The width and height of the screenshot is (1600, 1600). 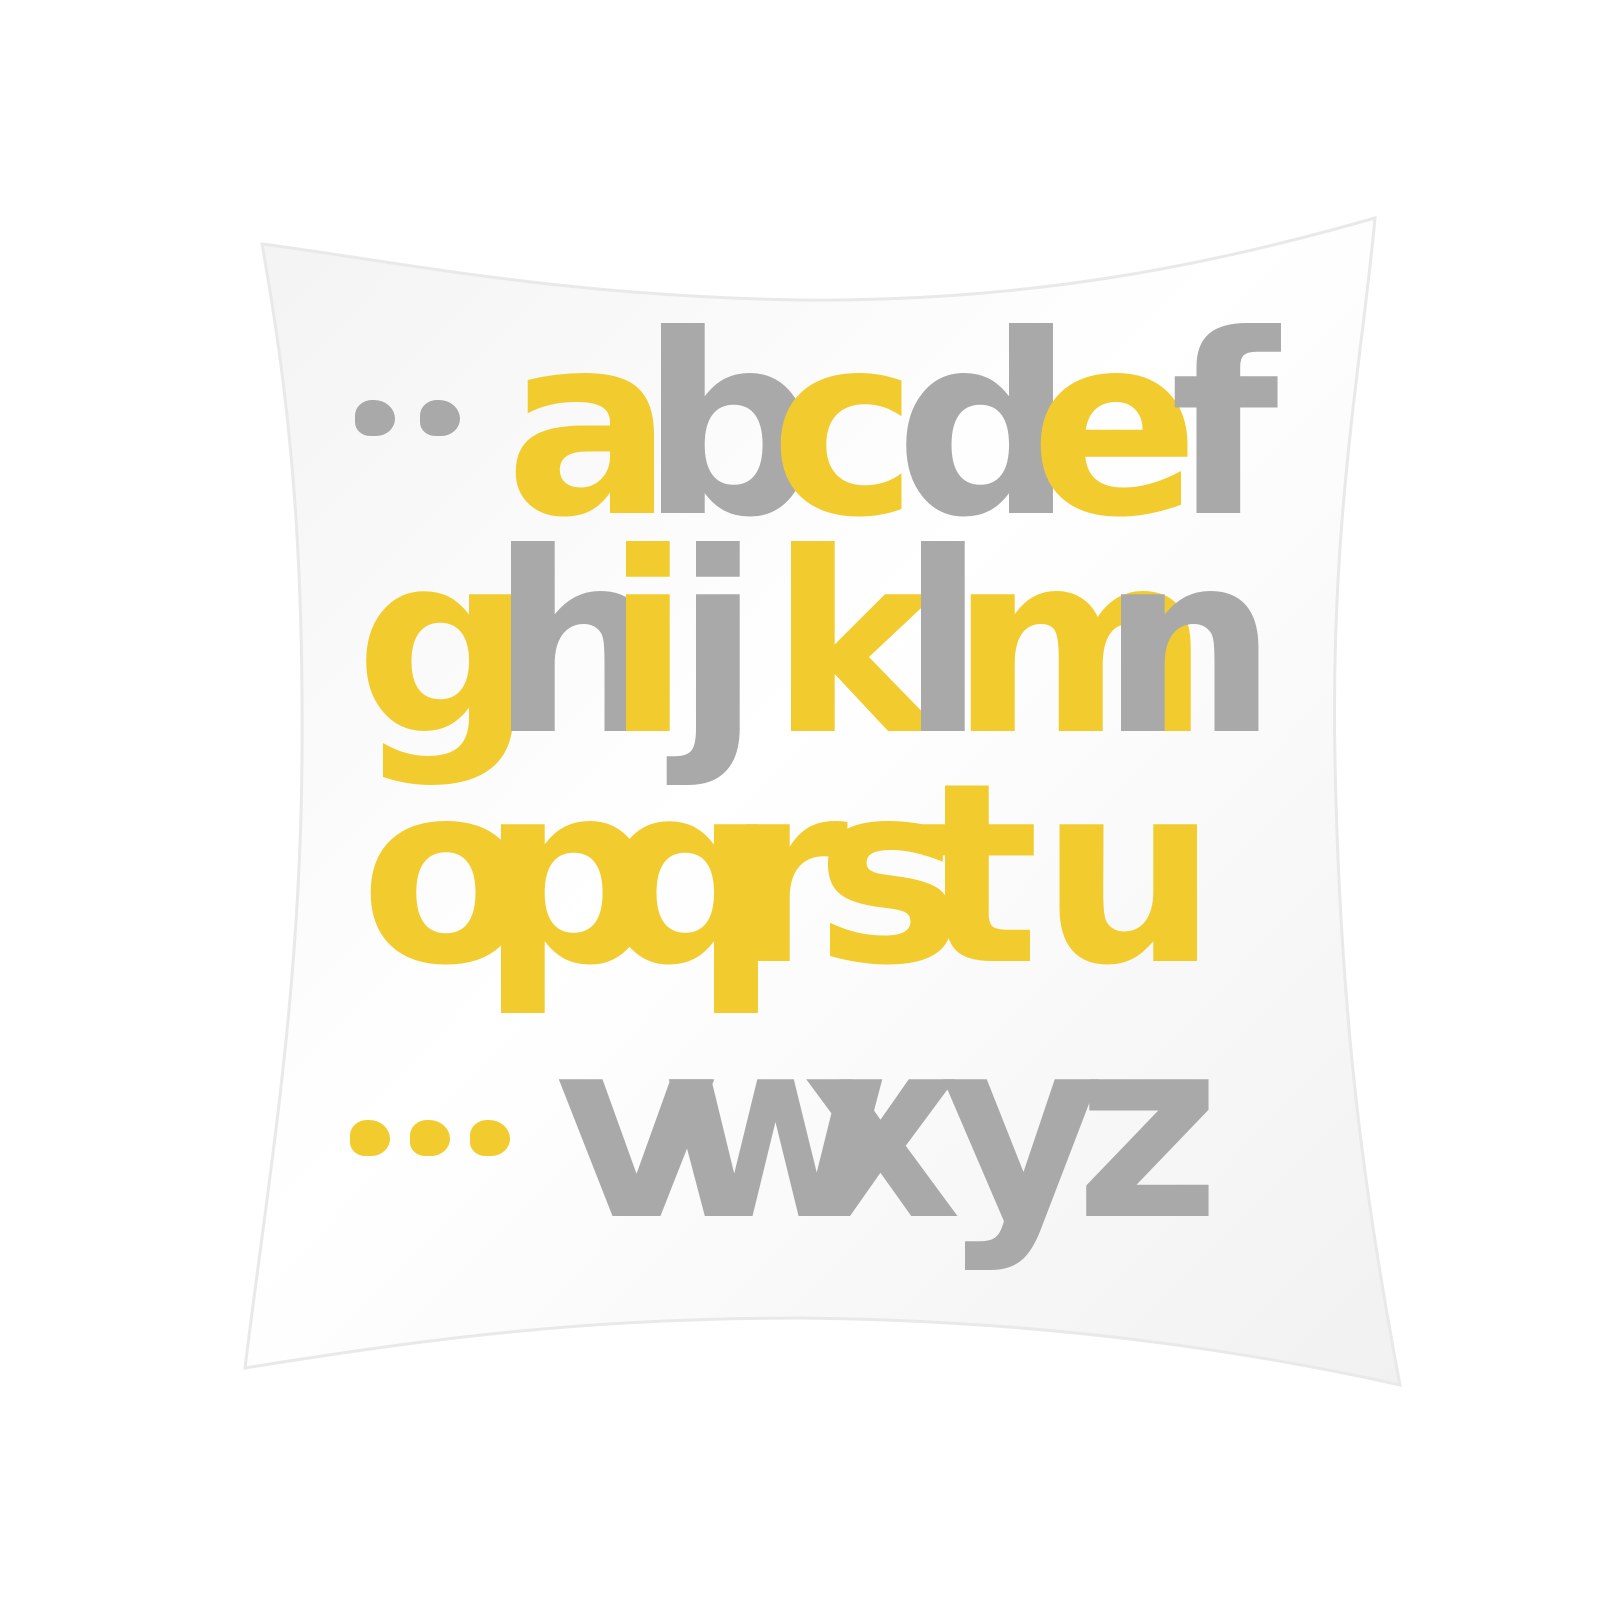 I want to click on letter-t: t, so click(x=980, y=874).